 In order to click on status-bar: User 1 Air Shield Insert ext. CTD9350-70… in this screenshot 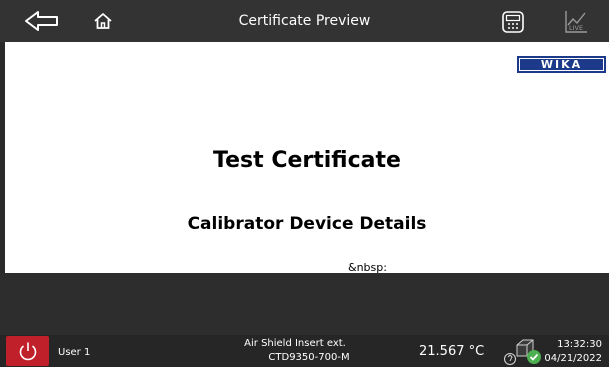, I will do `click(304, 351)`.